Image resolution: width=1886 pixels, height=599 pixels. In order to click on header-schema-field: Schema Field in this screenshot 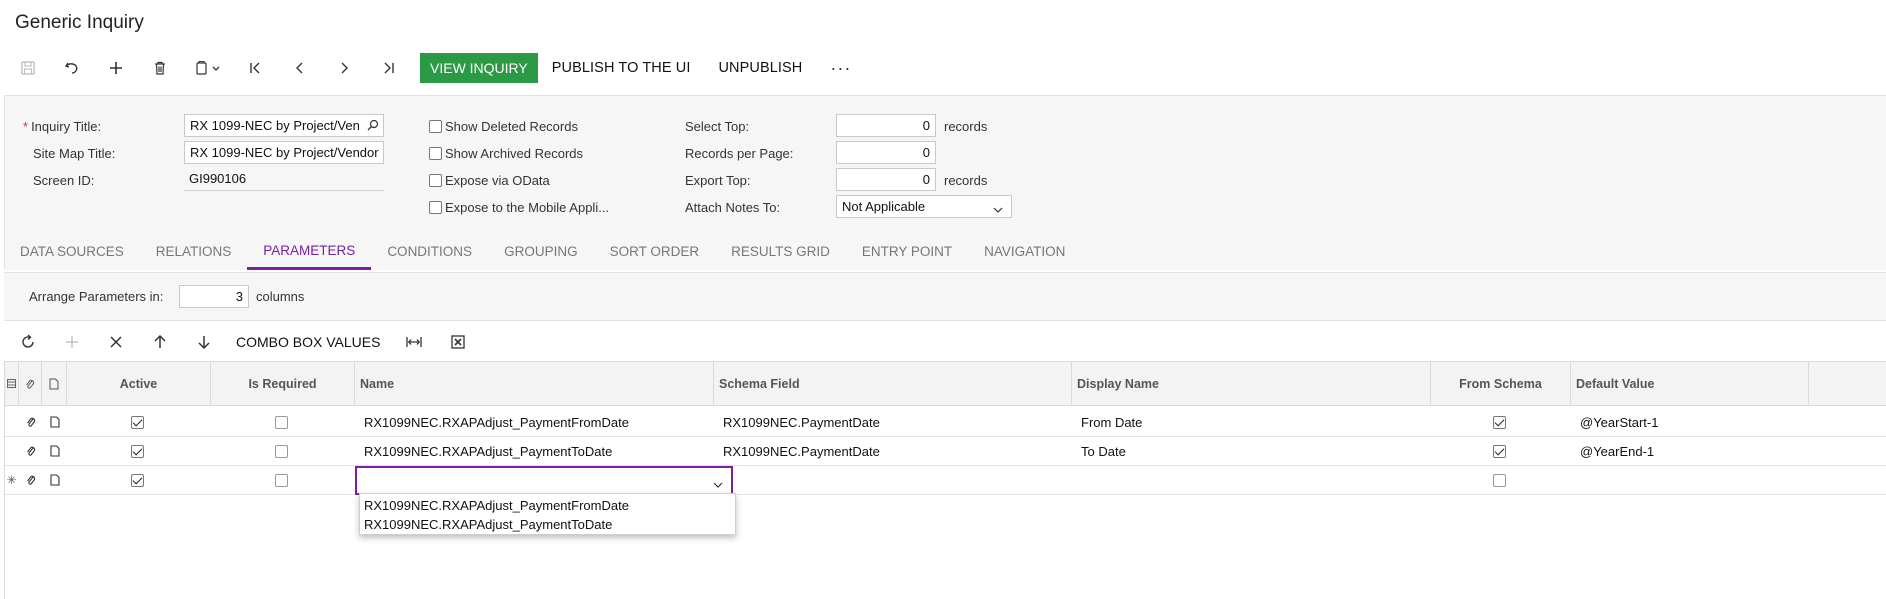, I will do `click(893, 383)`.